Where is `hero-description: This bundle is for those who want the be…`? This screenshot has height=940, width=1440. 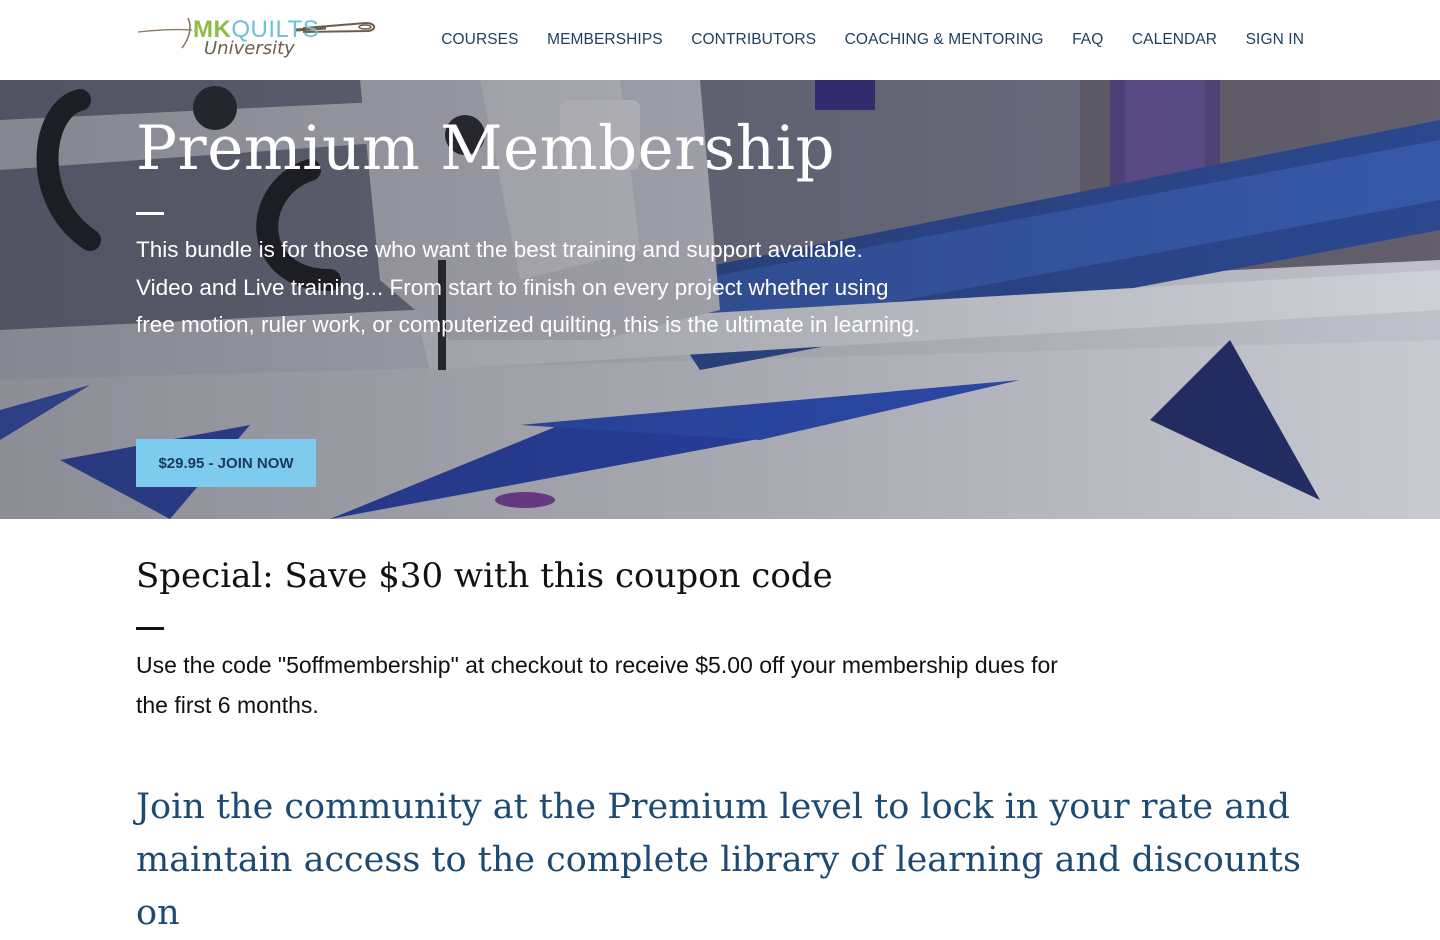 hero-description: This bundle is for those who want the be… is located at coordinates (528, 287).